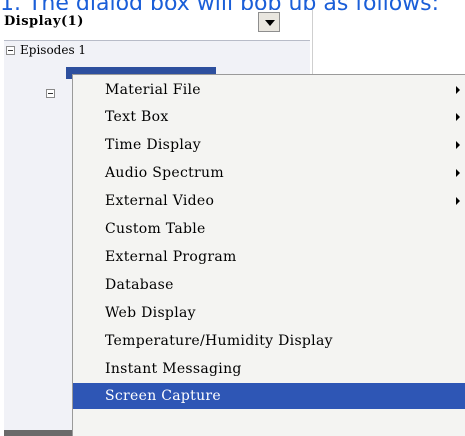  What do you see at coordinates (150, 313) in the screenshot?
I see `menu-item-label: Web Display` at bounding box center [150, 313].